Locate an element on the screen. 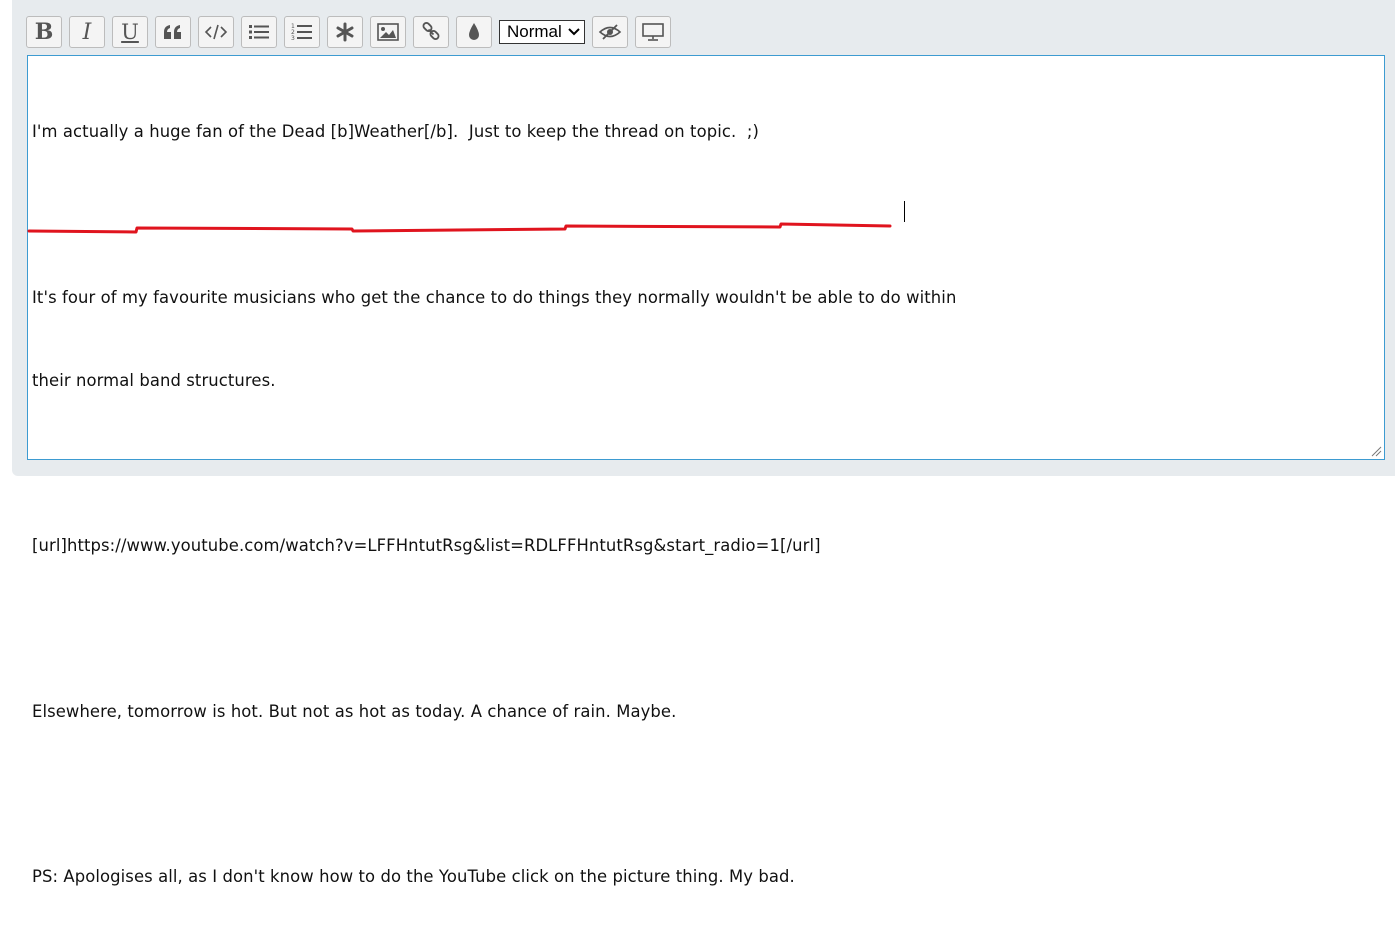 This screenshot has width=1395, height=946. font-size-value: Normal is located at coordinates (534, 31).